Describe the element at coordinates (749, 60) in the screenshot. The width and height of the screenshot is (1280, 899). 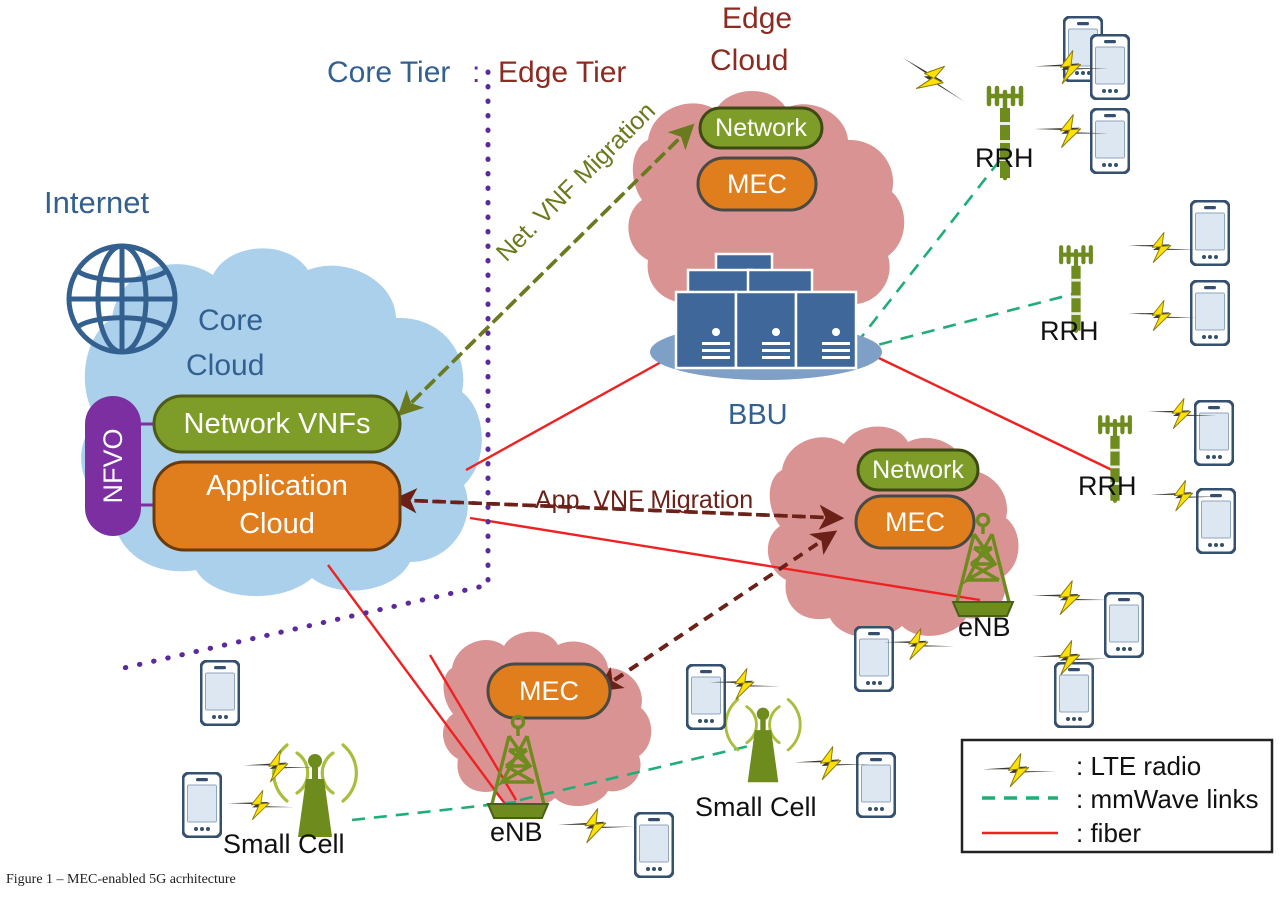
I see `edge-cloud-top-title-line2: Cloud` at that location.